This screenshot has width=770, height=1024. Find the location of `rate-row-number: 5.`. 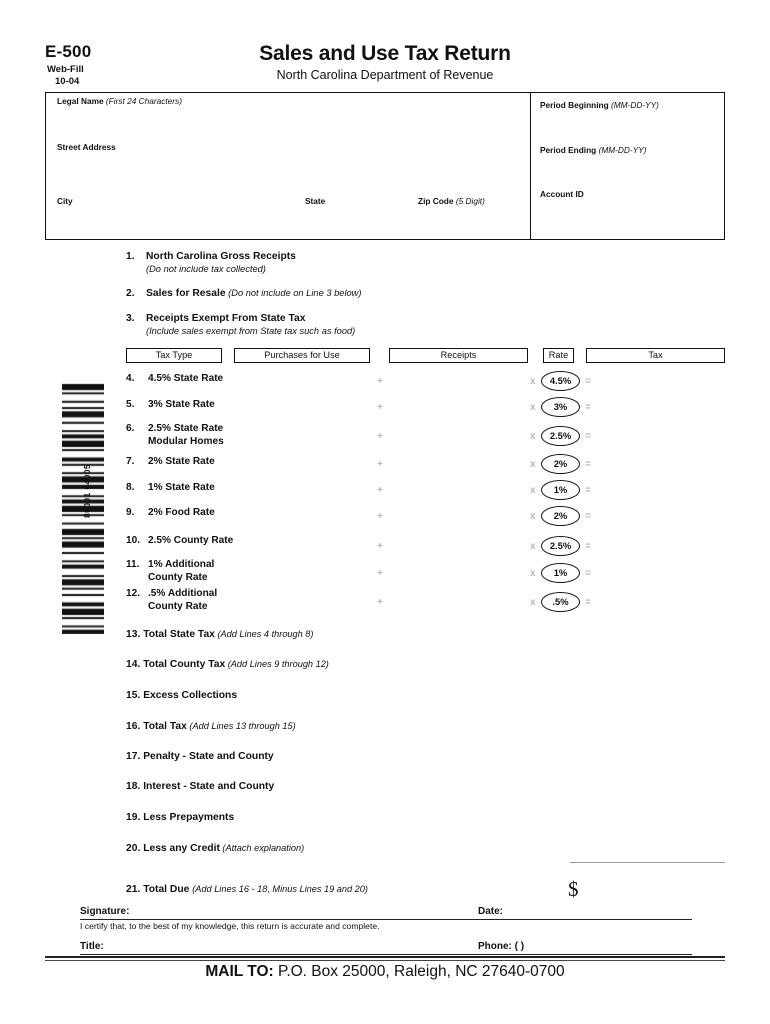

rate-row-number: 5. is located at coordinates (130, 404).